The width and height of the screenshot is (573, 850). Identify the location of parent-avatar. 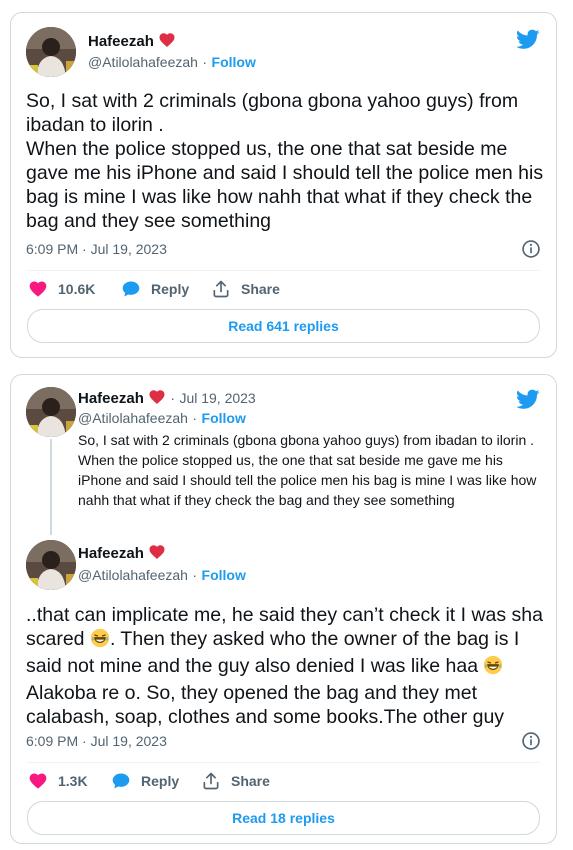
(51, 412).